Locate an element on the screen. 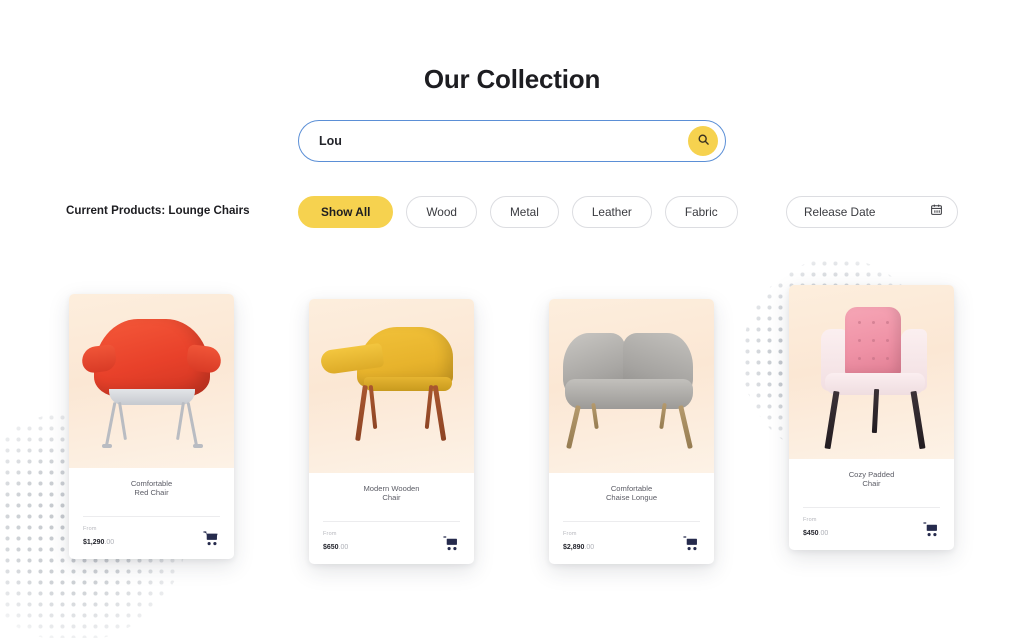  product-image-chaise-longue is located at coordinates (631, 386).